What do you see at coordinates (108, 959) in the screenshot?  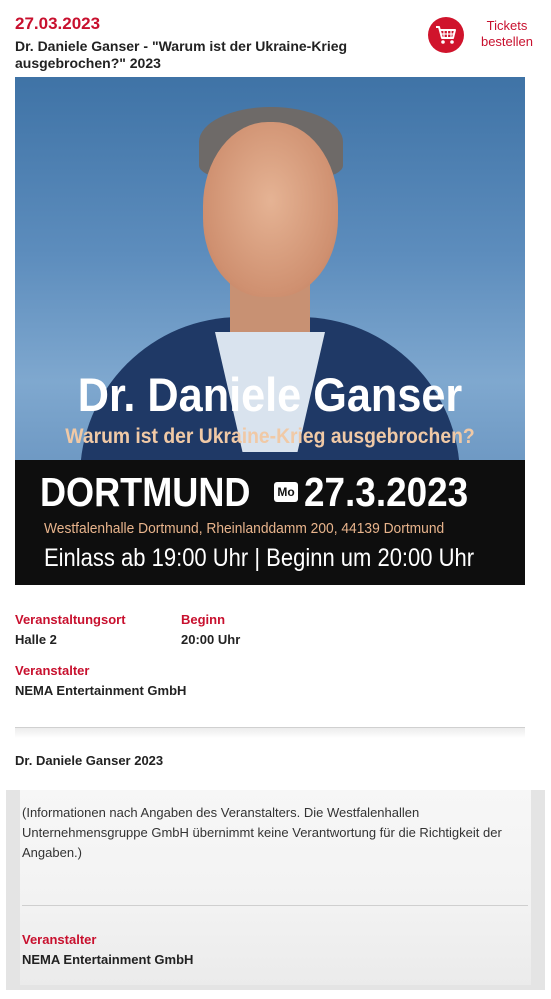 I see `info-organizer-value: NEMA Entertainment GmbH` at bounding box center [108, 959].